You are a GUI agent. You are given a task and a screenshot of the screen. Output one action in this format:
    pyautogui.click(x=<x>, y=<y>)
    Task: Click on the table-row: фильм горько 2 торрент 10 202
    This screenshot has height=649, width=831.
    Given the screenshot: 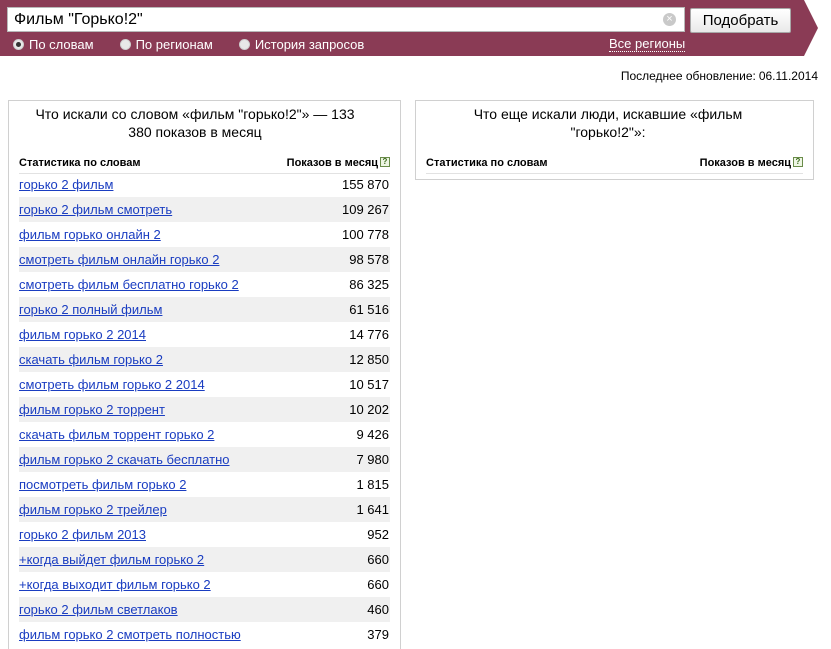 What is the action you would take?
    pyautogui.click(x=204, y=409)
    